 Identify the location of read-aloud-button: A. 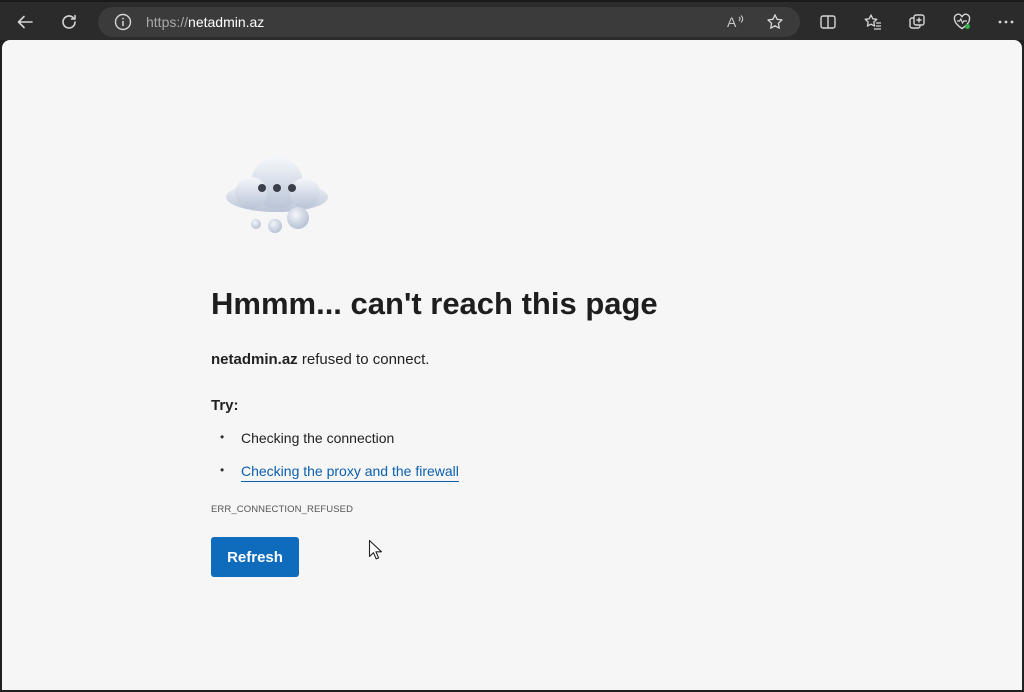
(736, 22).